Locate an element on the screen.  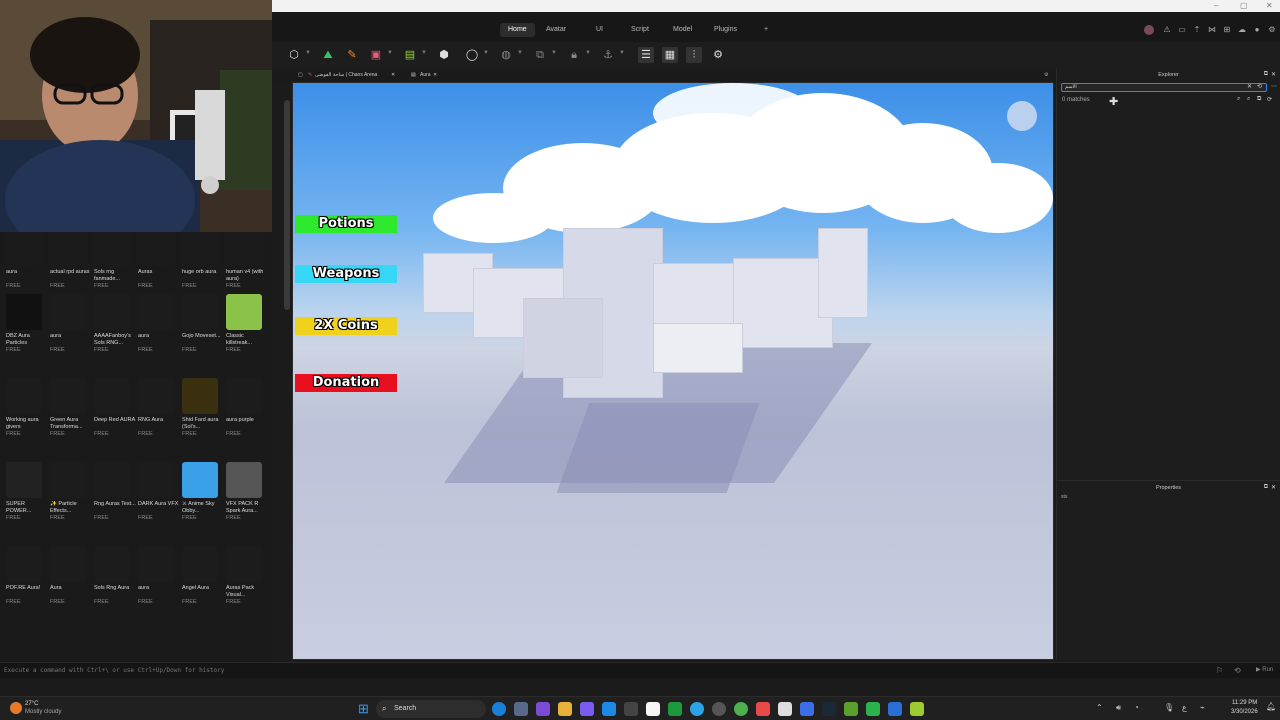
roblox-studio-icon is located at coordinates (807, 709).